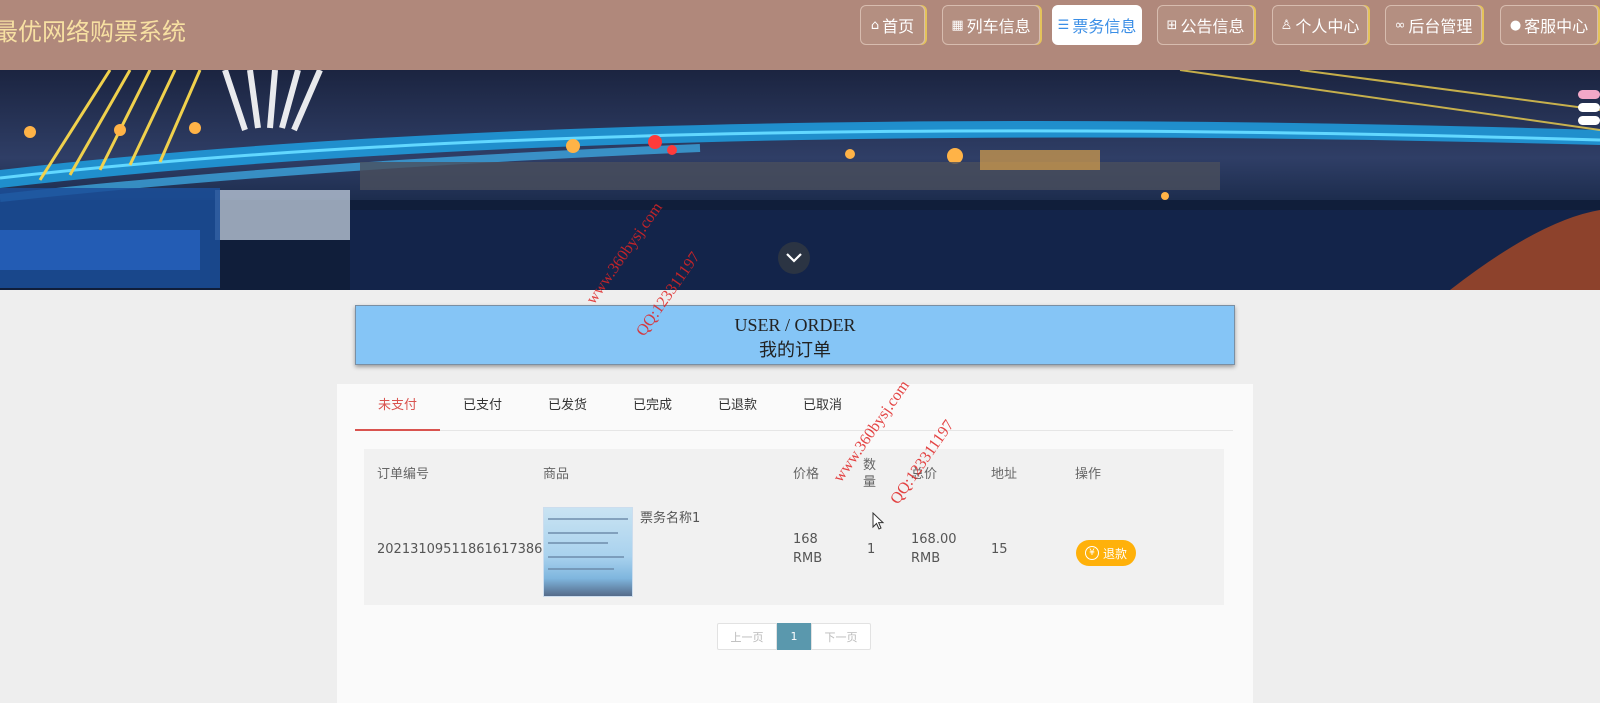 Image resolution: width=1600 pixels, height=703 pixels. I want to click on tab-unpaid: 未支付, so click(397, 407).